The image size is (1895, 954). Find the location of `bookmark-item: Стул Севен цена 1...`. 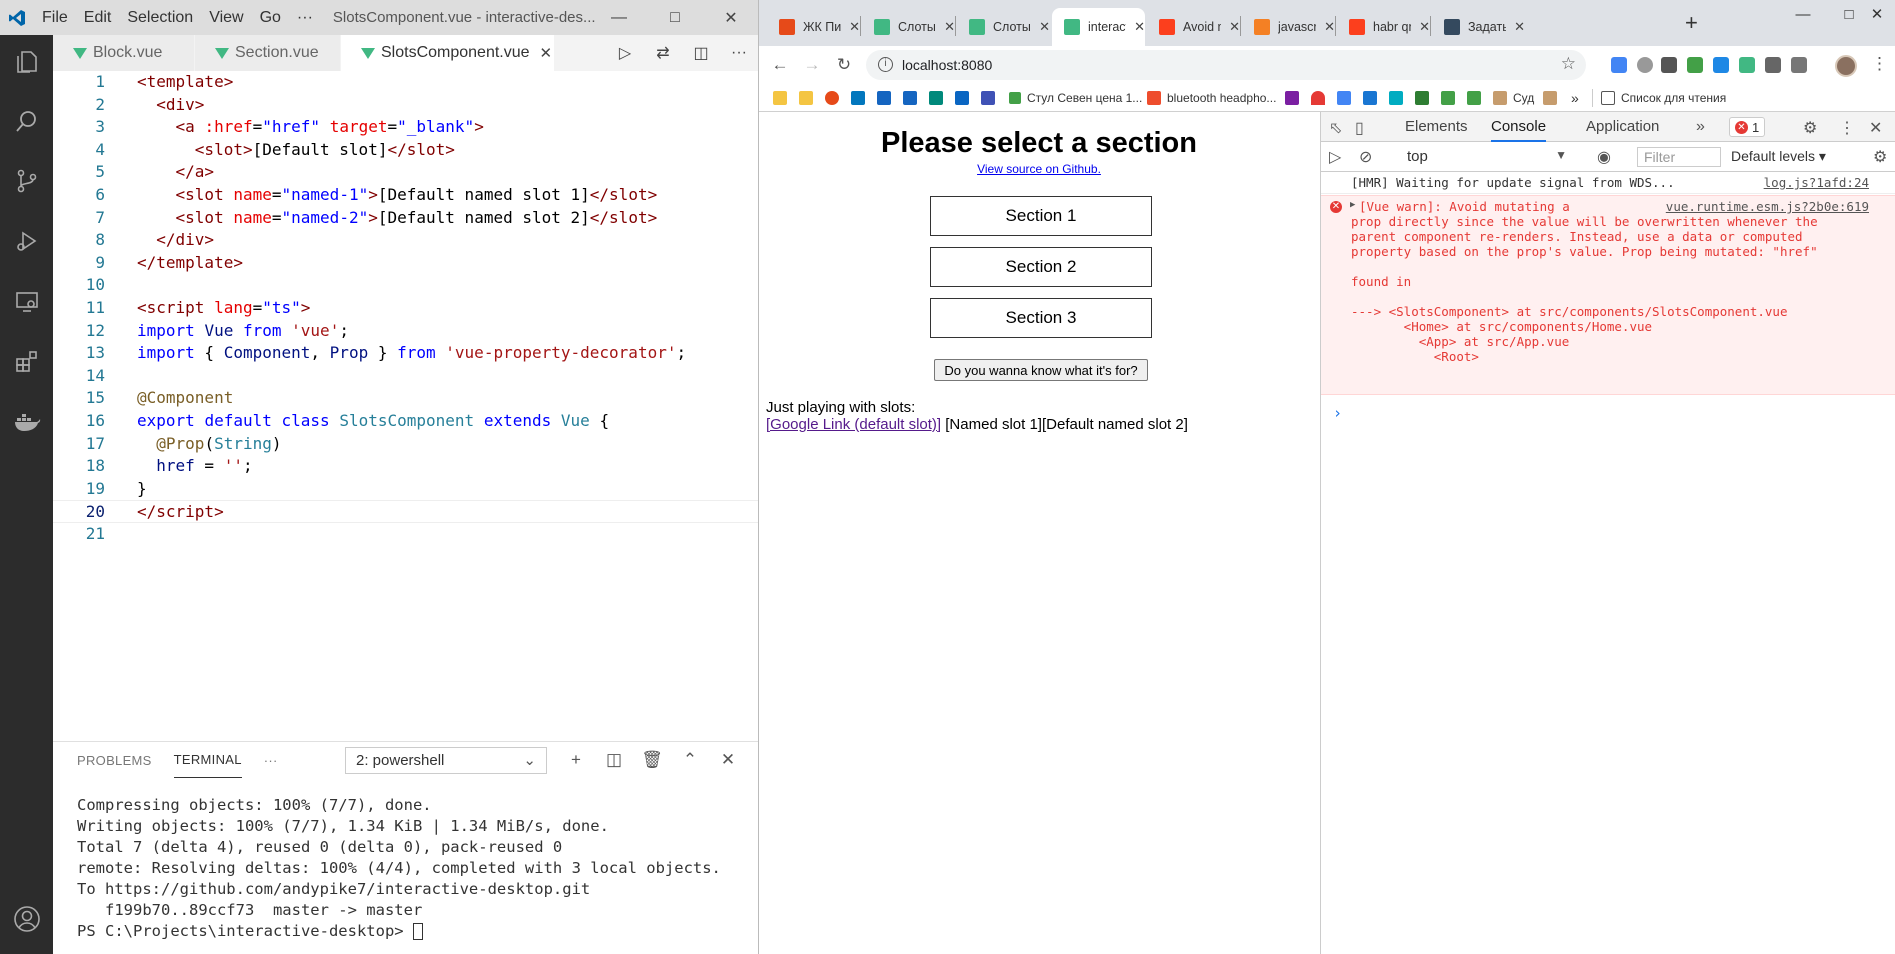

bookmark-item: Стул Севен цена 1... is located at coordinates (1075, 98).